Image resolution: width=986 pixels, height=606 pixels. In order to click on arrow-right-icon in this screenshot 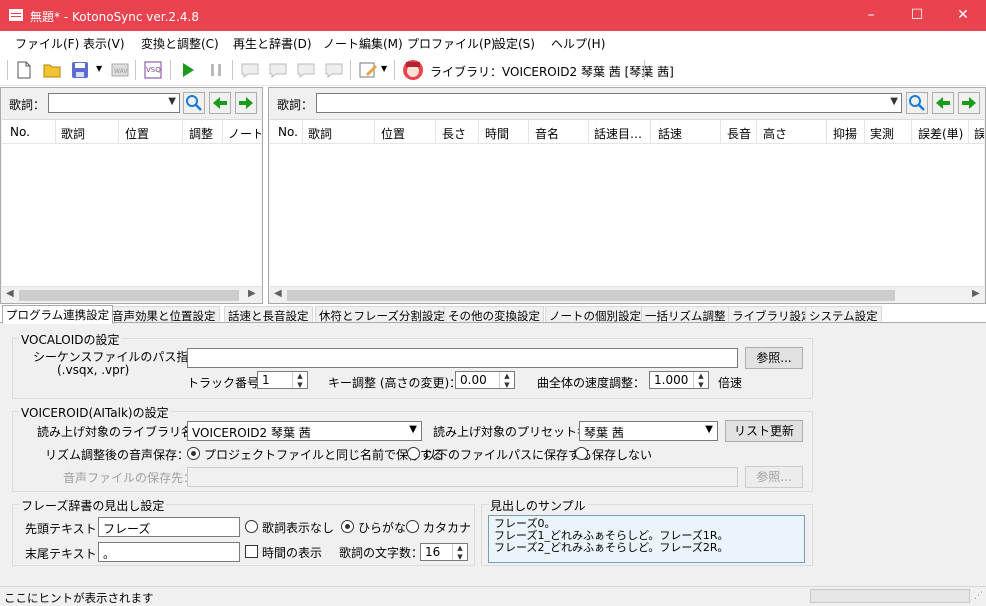, I will do `click(246, 103)`.